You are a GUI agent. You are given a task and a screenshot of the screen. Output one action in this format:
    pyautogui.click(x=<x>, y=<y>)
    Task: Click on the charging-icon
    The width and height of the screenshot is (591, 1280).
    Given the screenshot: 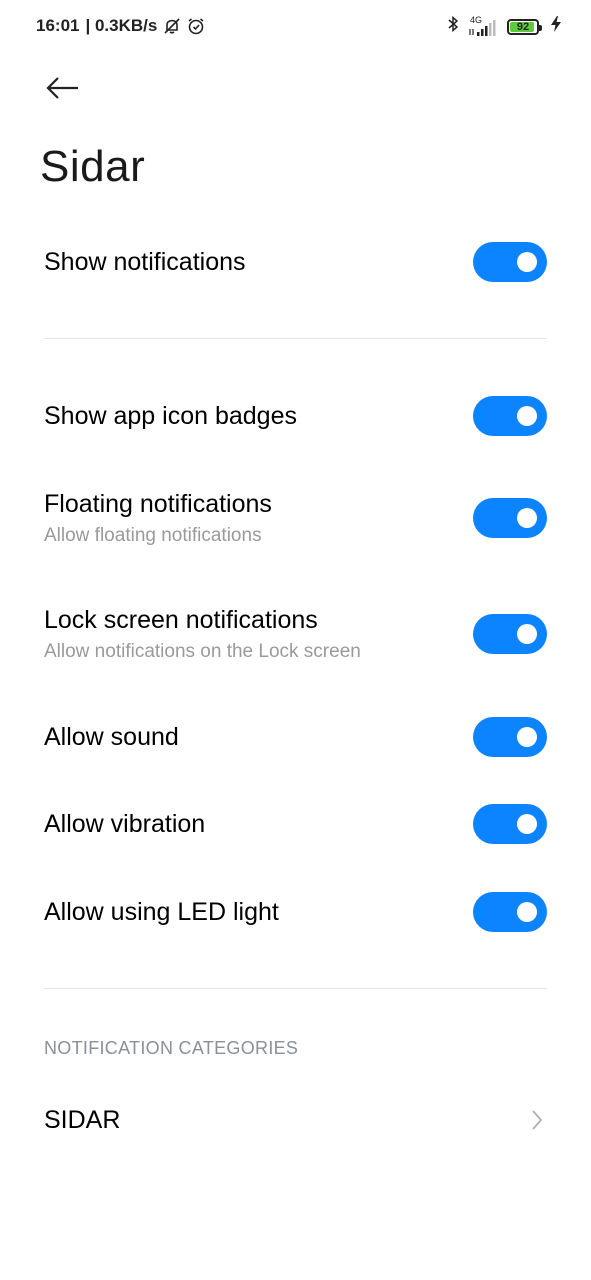 What is the action you would take?
    pyautogui.click(x=556, y=26)
    